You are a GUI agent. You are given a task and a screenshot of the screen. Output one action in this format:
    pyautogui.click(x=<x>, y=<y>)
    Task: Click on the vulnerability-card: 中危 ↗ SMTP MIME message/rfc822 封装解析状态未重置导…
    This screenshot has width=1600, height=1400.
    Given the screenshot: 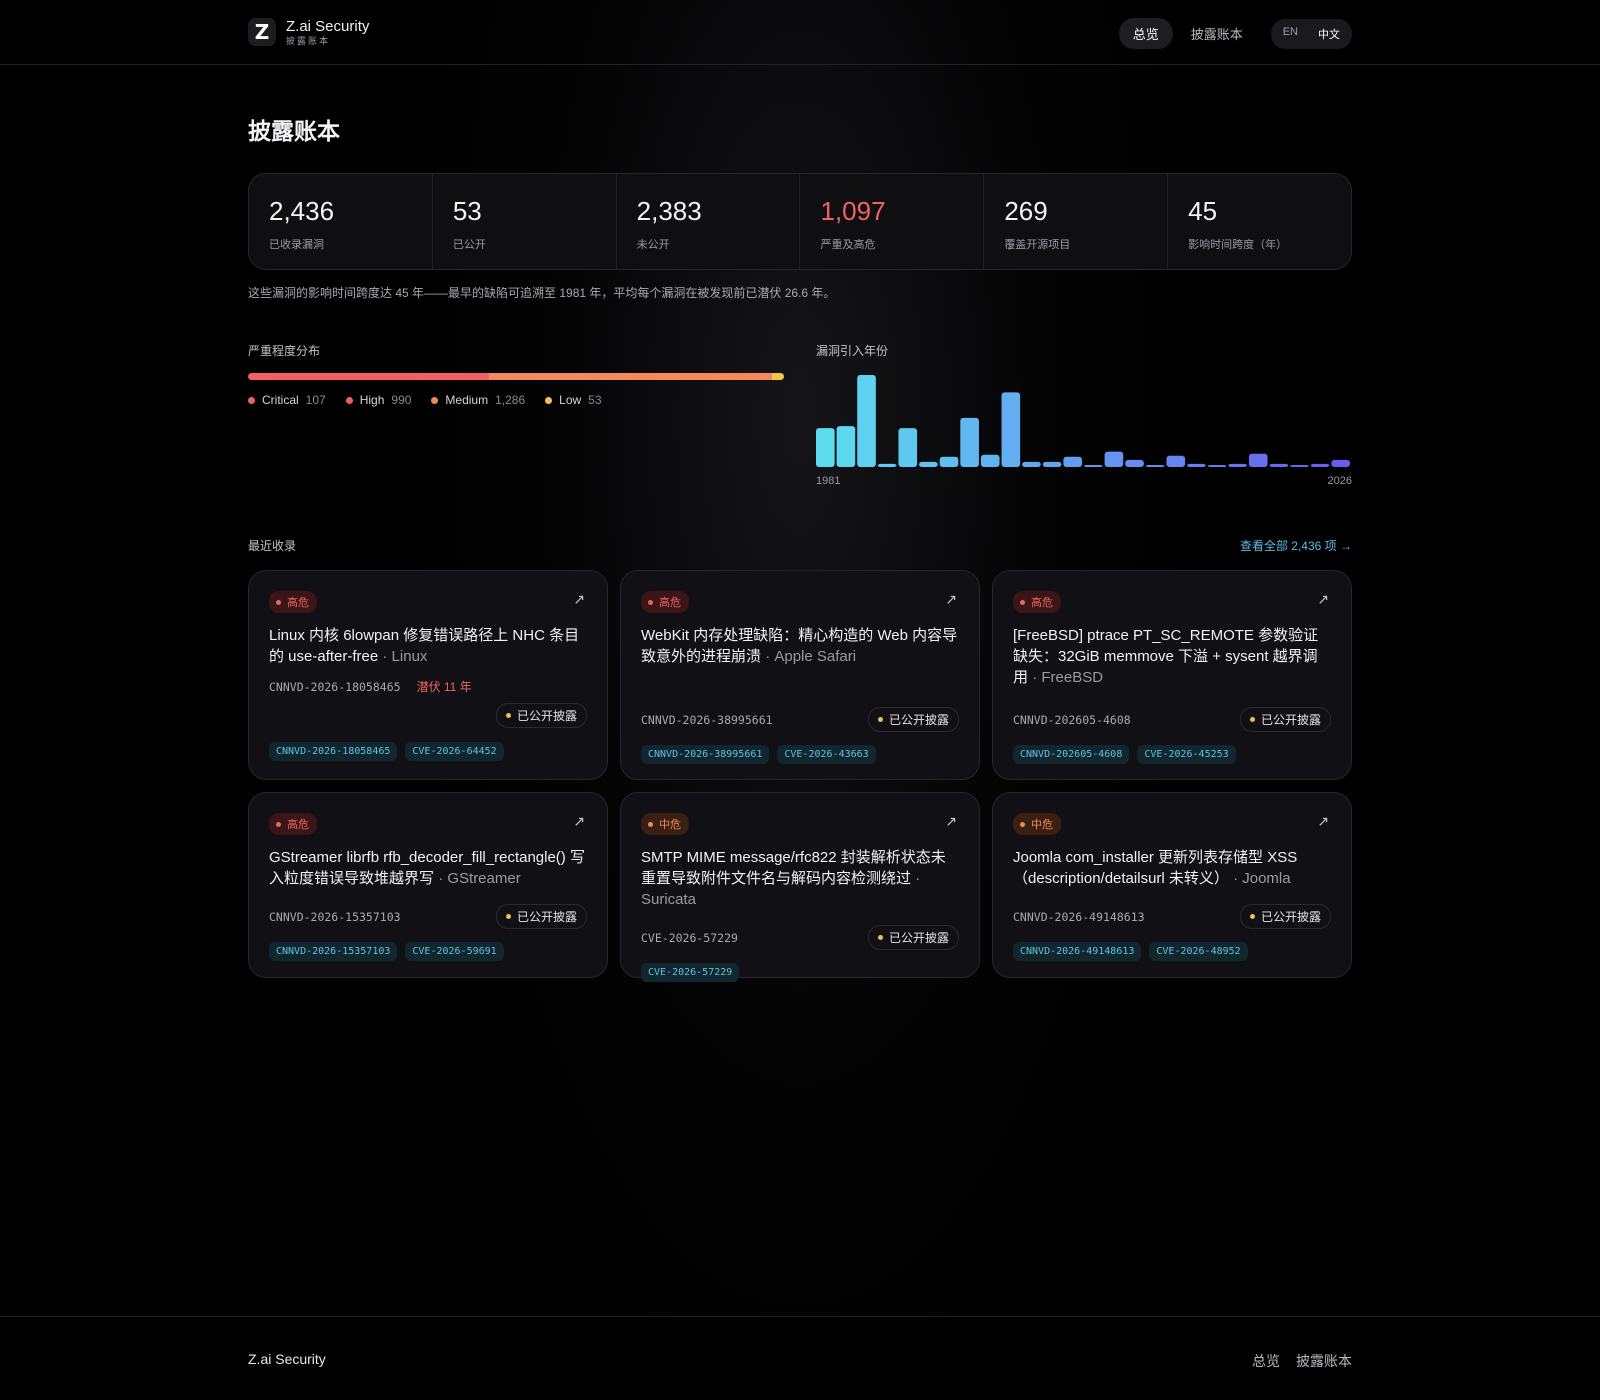 What is the action you would take?
    pyautogui.click(x=800, y=887)
    